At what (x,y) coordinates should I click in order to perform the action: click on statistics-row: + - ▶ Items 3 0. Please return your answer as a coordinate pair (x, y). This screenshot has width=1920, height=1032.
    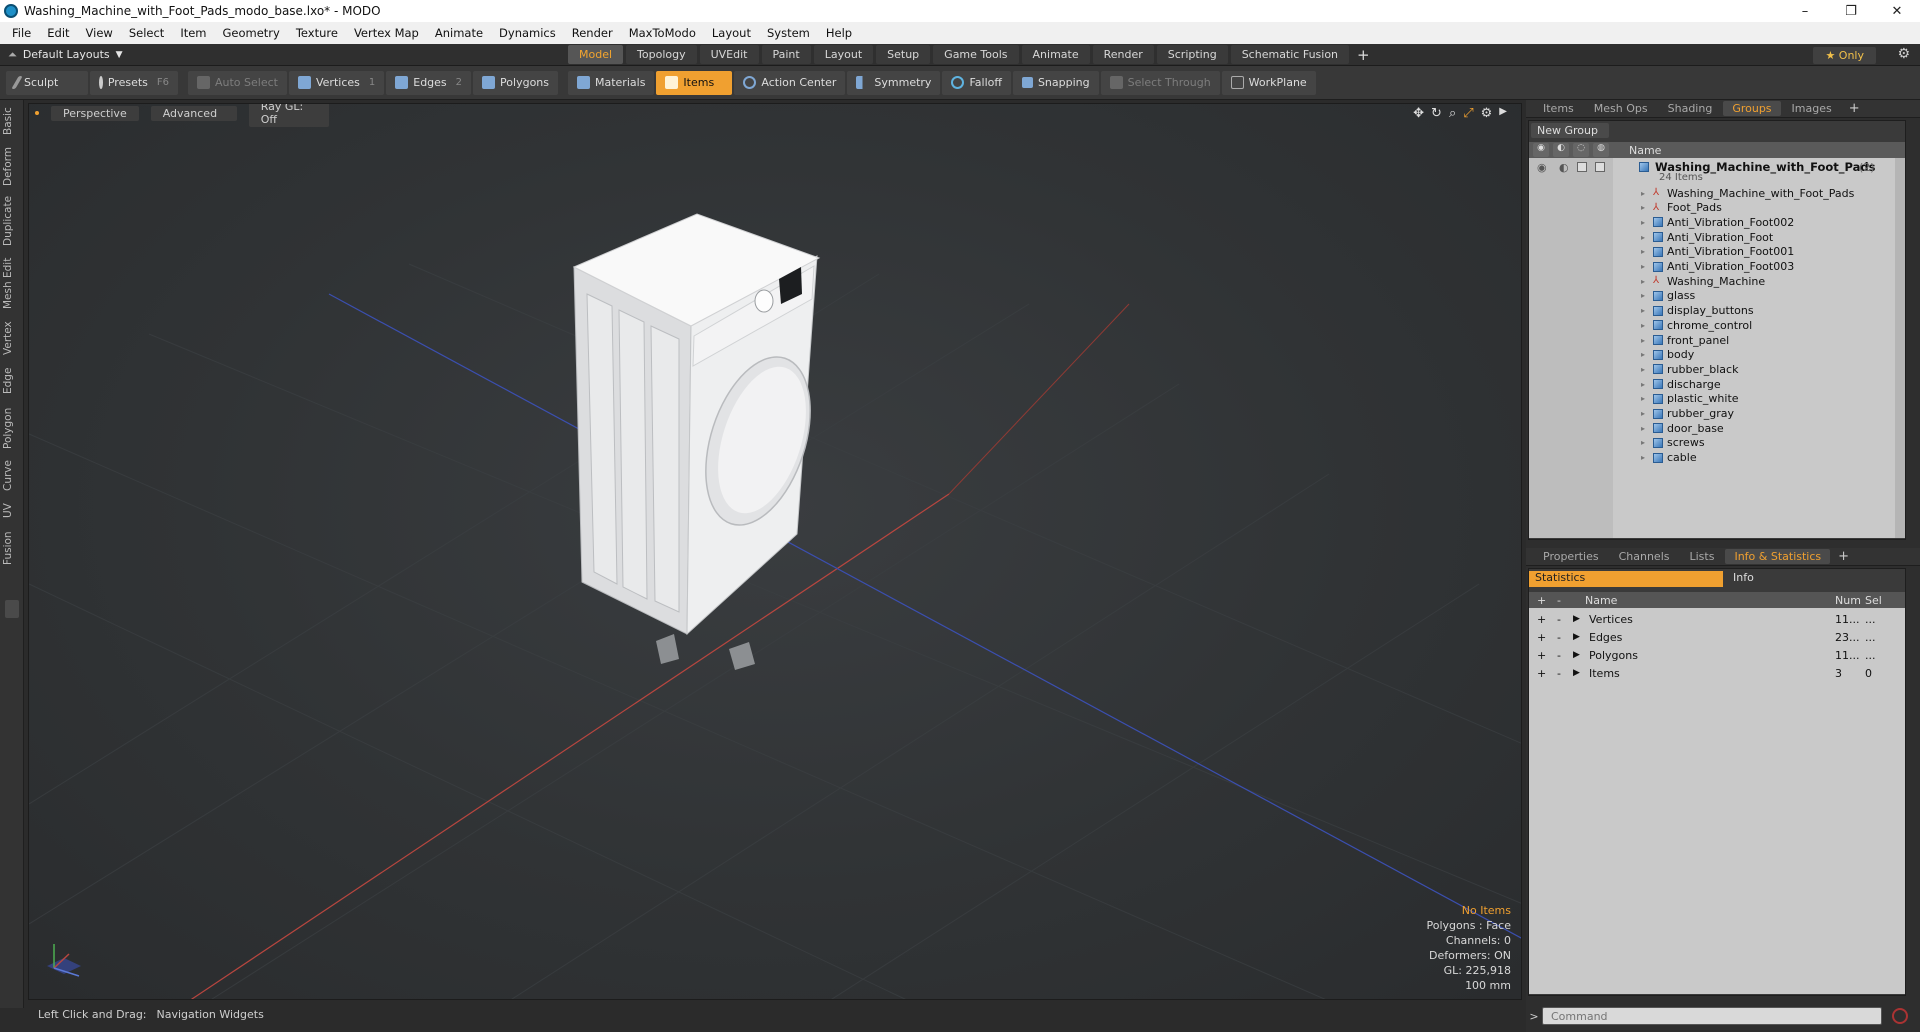
    Looking at the image, I should click on (1717, 673).